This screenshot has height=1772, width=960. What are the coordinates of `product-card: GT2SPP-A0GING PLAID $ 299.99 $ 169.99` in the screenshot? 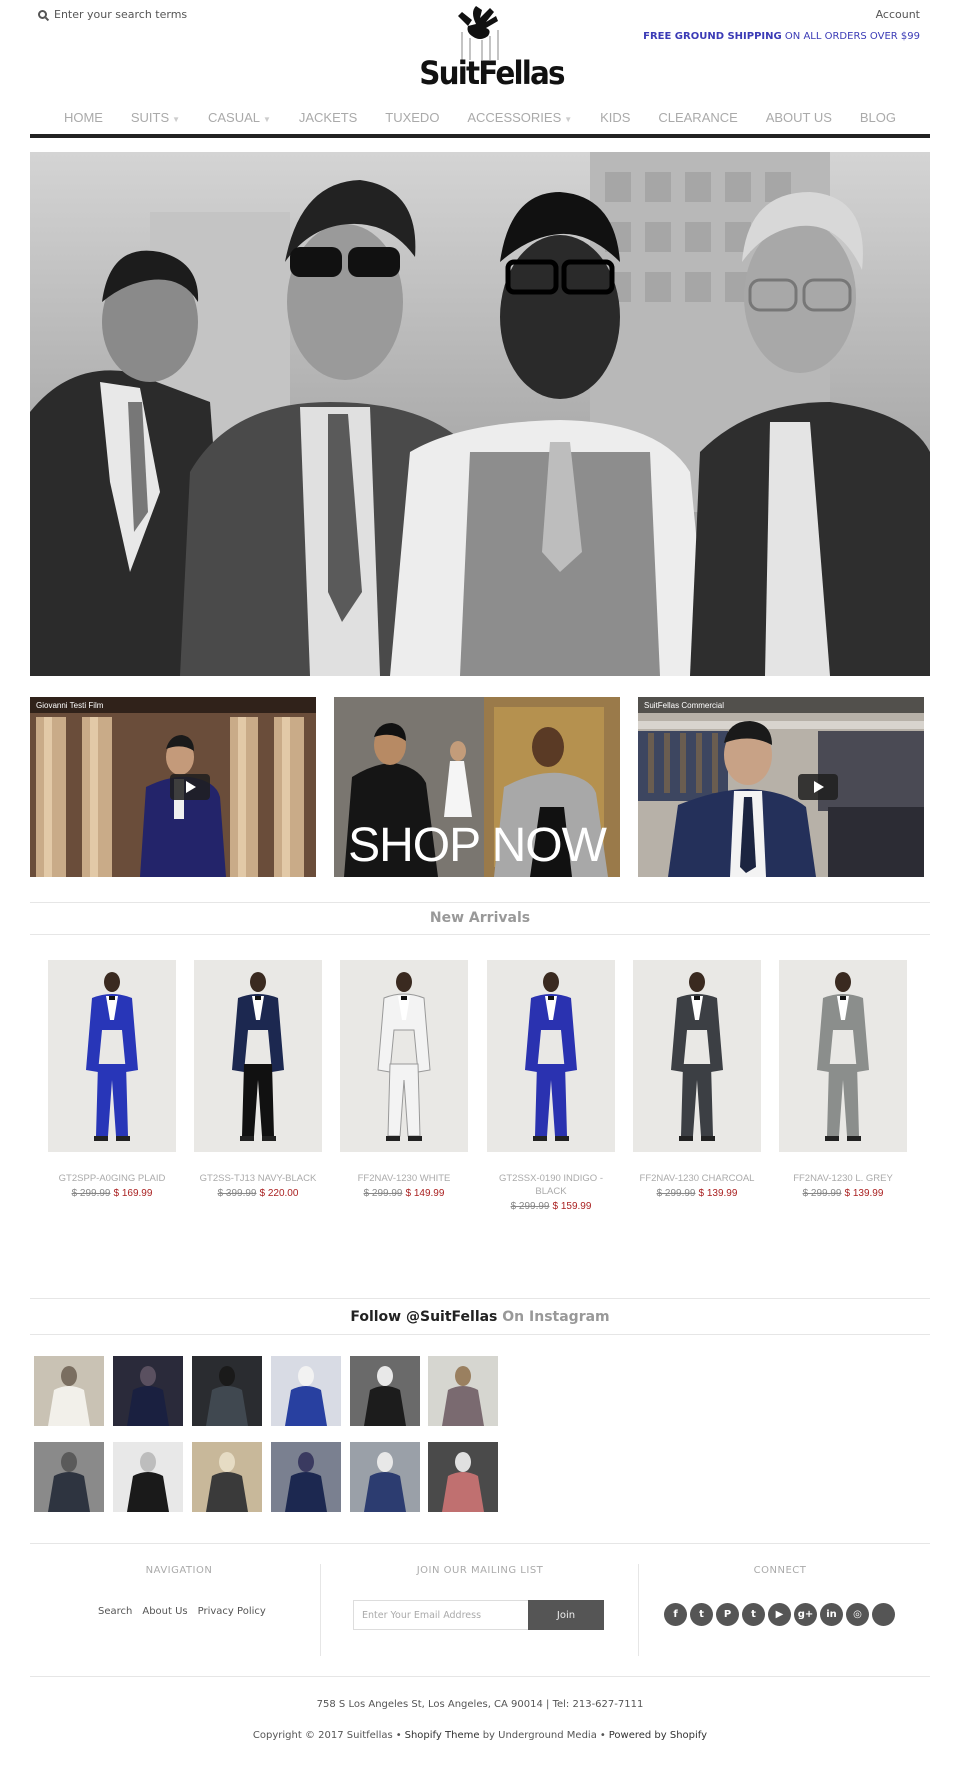 It's located at (112, 1079).